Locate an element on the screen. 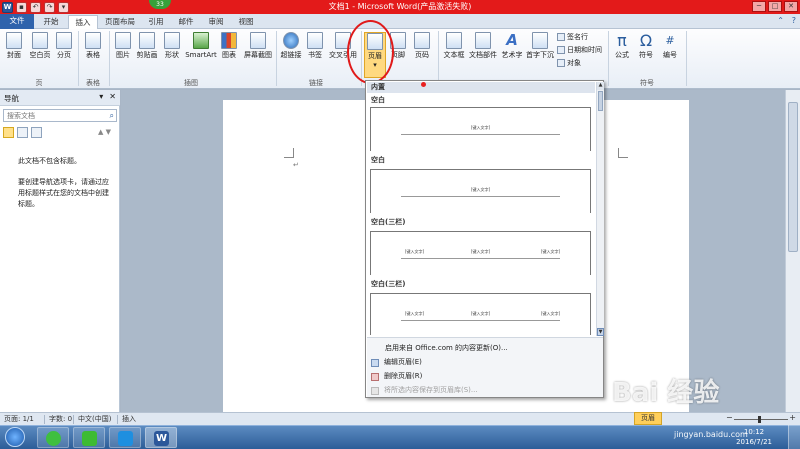 The width and height of the screenshot is (800, 449). cover-icon is located at coordinates (14, 40).